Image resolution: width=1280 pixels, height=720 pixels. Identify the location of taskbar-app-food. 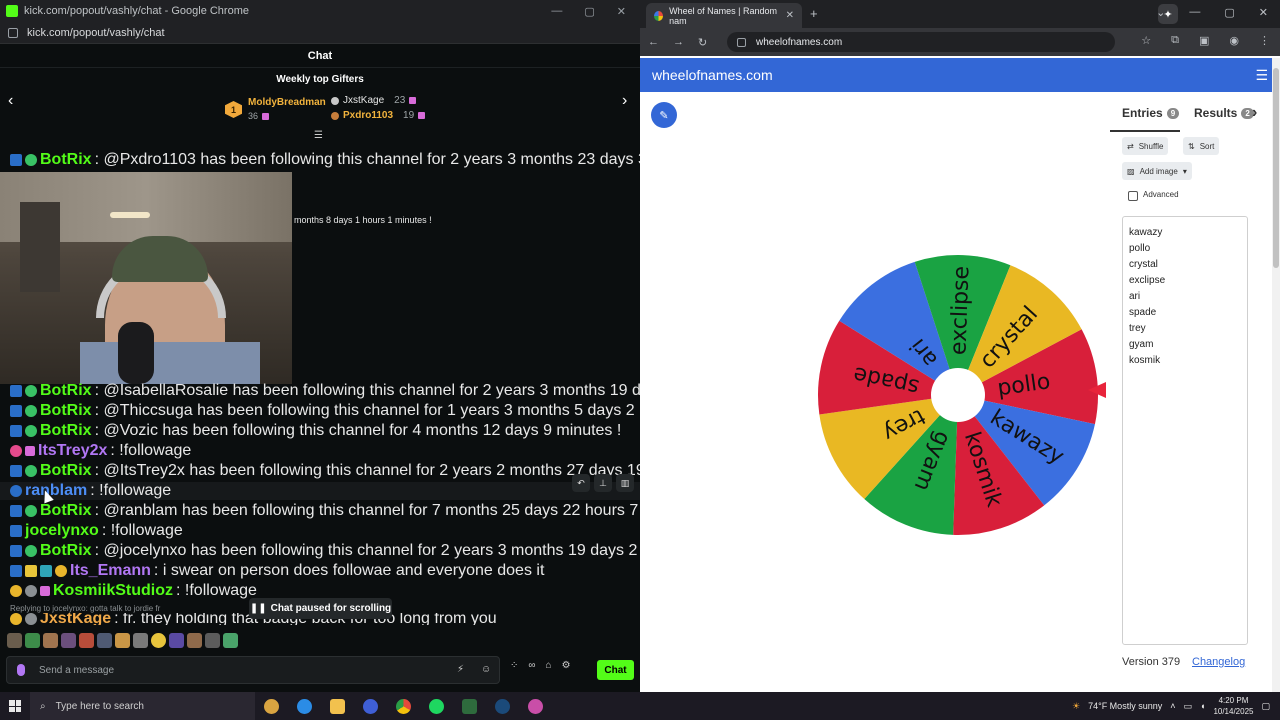
(271, 706).